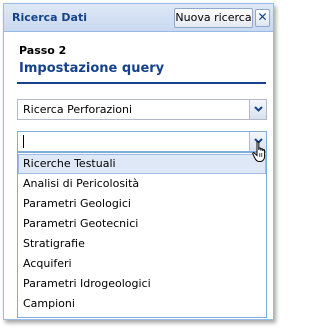 This screenshot has width=320, height=328. What do you see at coordinates (142, 141) in the screenshot?
I see `query-combo` at bounding box center [142, 141].